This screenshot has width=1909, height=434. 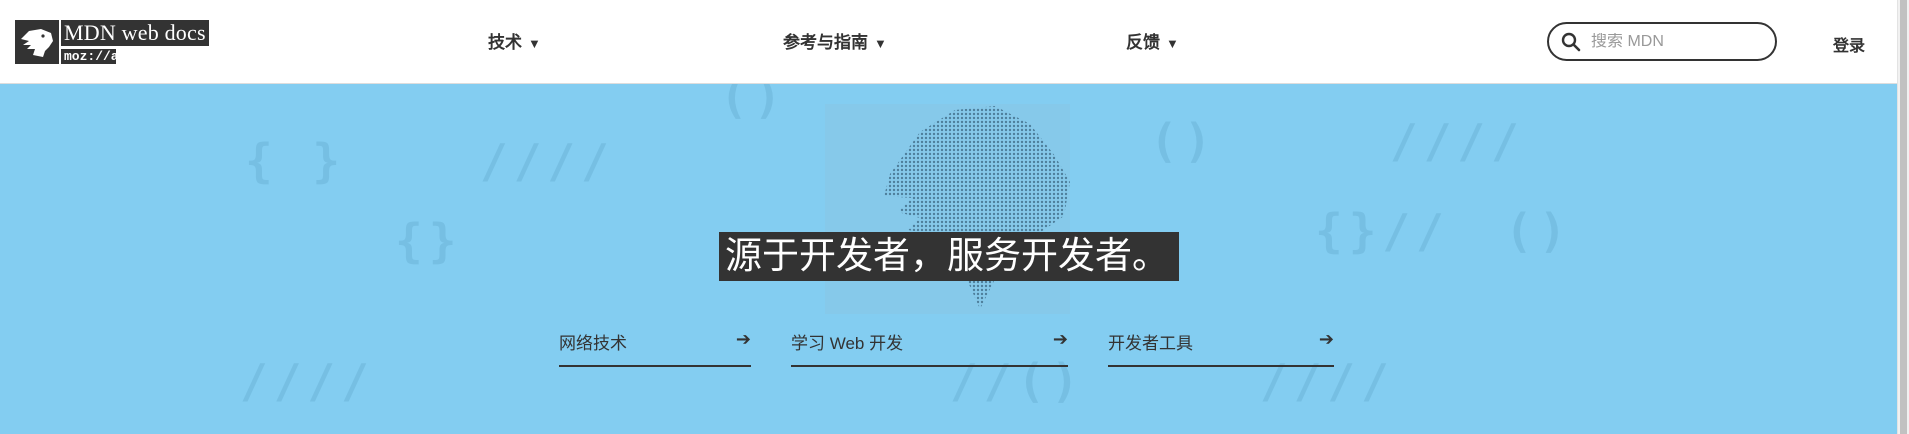 I want to click on nav-item-label: 反馈, so click(x=1143, y=42).